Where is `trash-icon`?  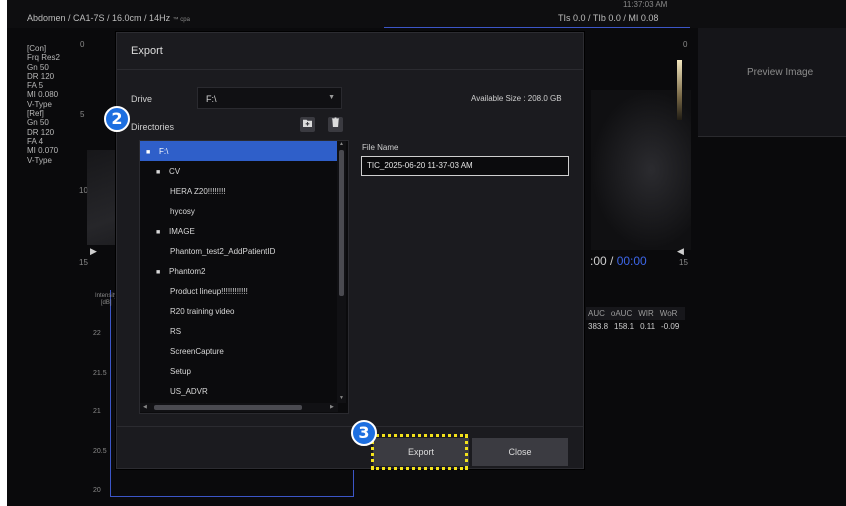
trash-icon is located at coordinates (335, 122).